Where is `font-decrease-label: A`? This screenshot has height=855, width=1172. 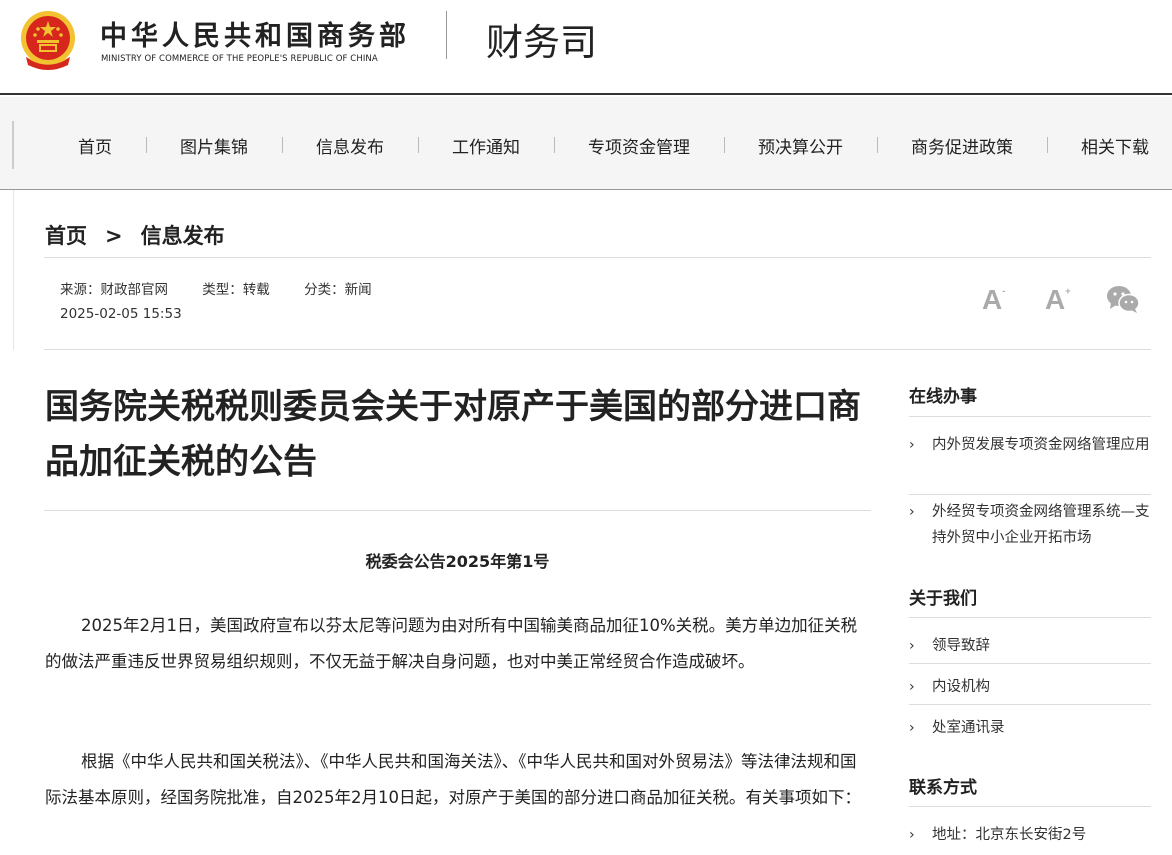 font-decrease-label: A is located at coordinates (992, 299).